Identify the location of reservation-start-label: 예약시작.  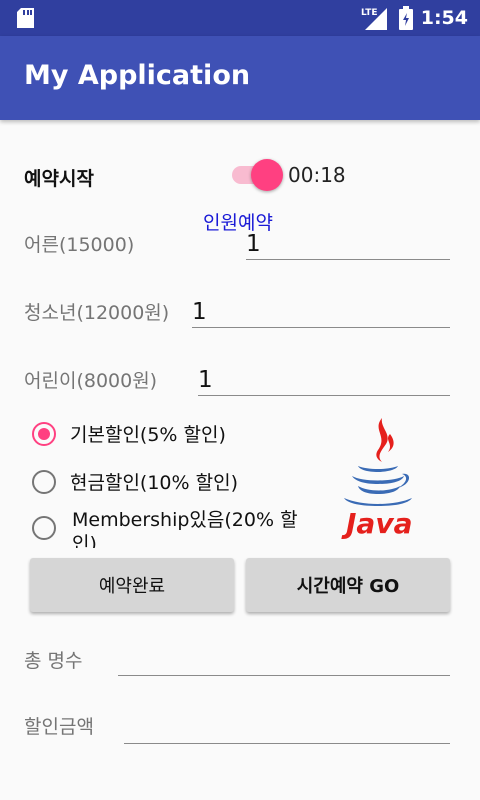
(59, 179).